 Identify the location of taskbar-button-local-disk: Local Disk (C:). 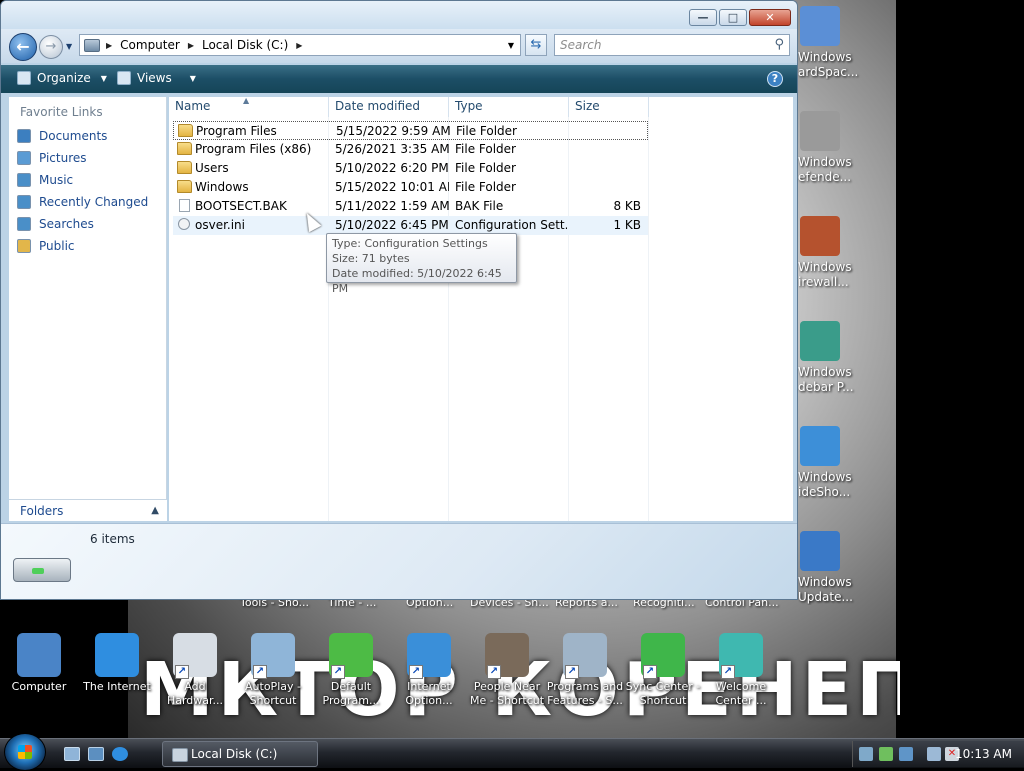
(240, 754).